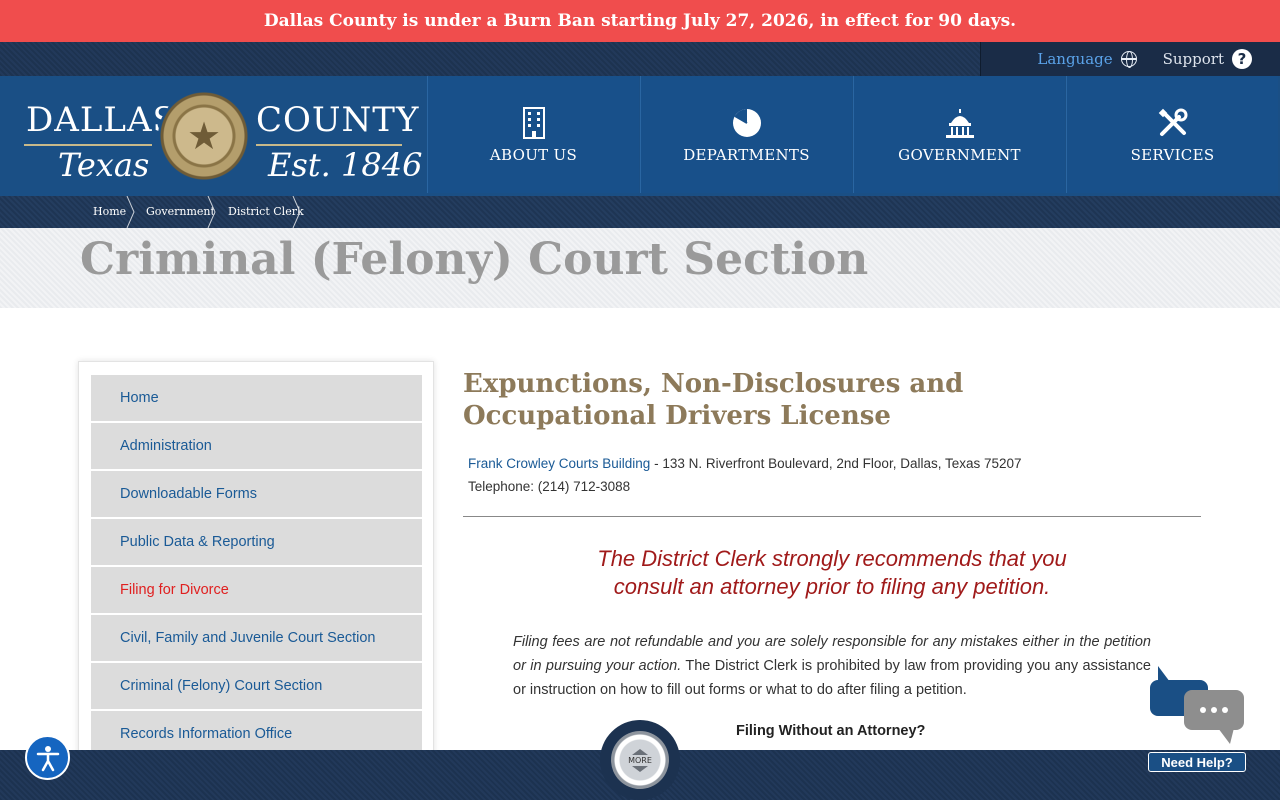 Image resolution: width=1280 pixels, height=800 pixels. Describe the element at coordinates (831, 731) in the screenshot. I see `filing-without-attorney-heading: Filing Without an Attorney?` at that location.